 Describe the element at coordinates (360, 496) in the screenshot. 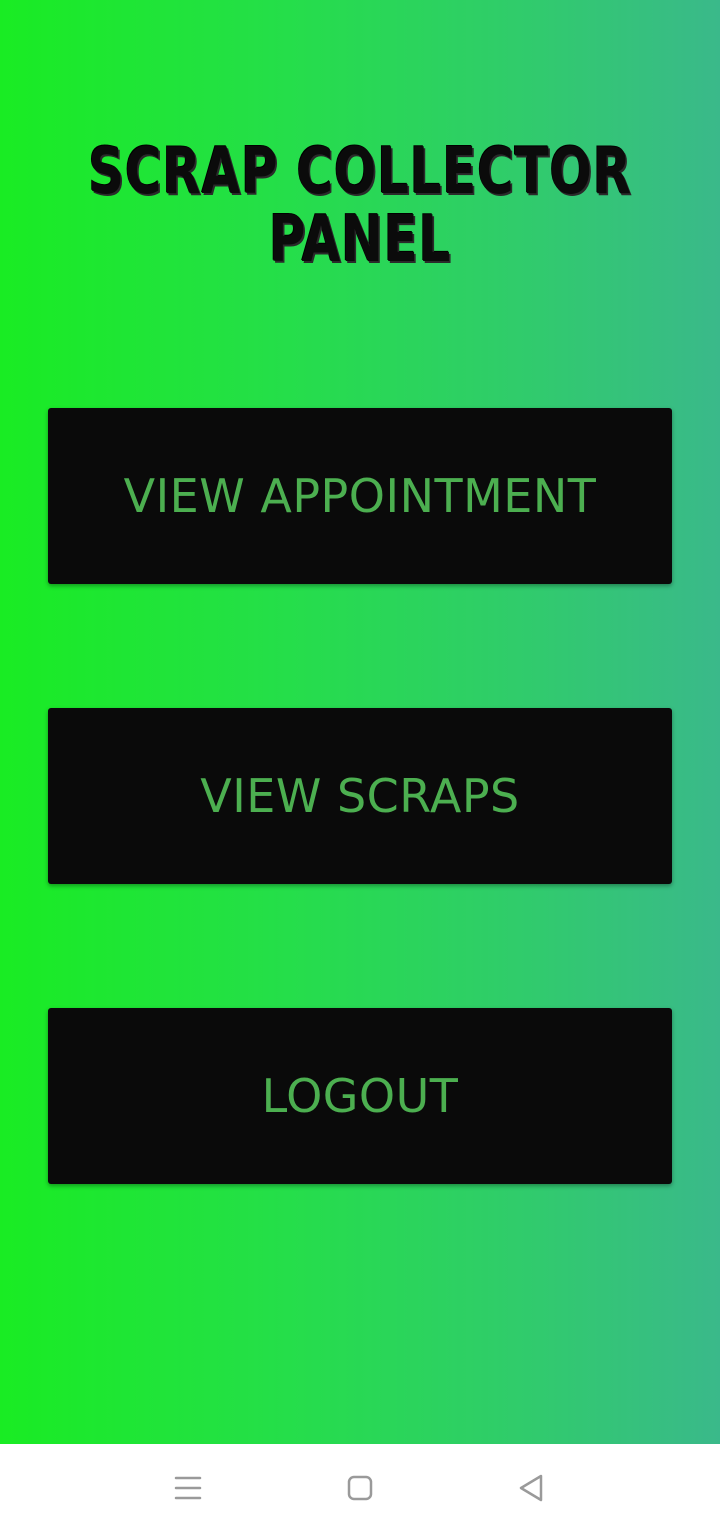

I see `view-appointment-button: VIEW APPOINTMENT` at that location.